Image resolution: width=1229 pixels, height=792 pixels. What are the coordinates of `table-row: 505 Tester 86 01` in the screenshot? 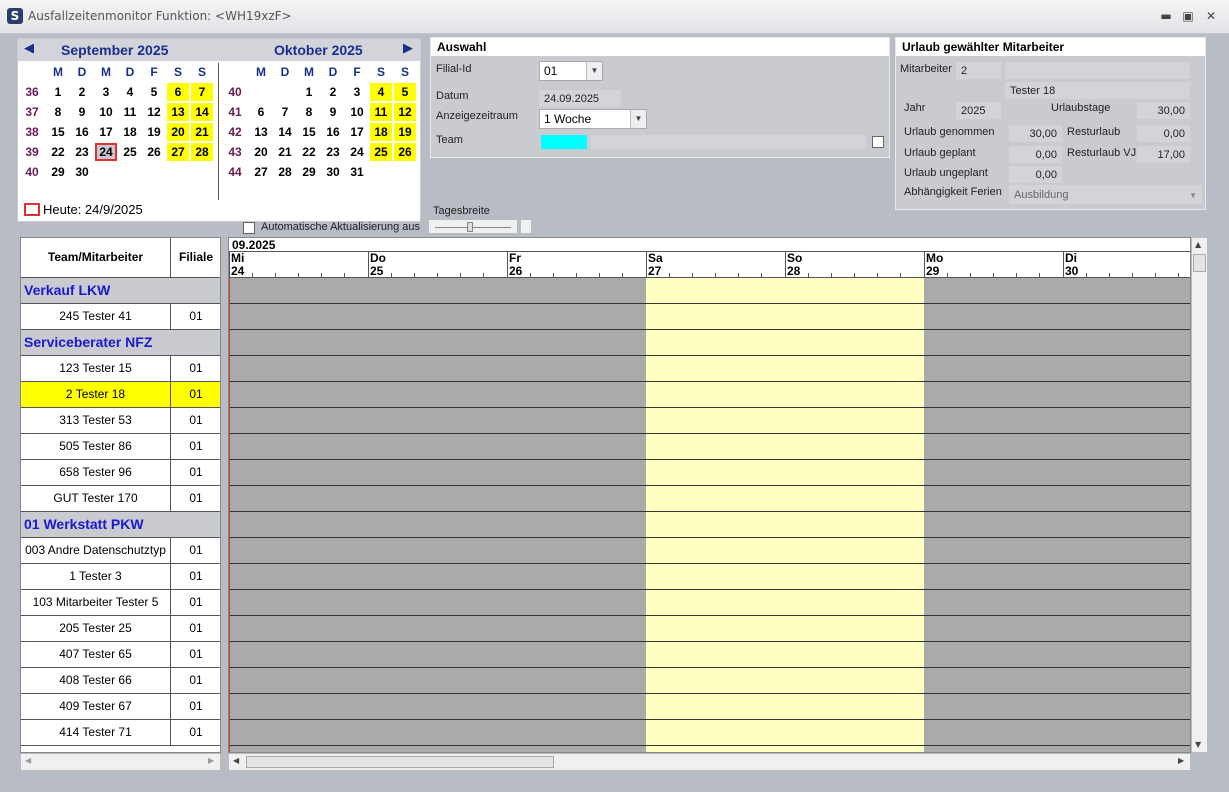 It's located at (120, 447).